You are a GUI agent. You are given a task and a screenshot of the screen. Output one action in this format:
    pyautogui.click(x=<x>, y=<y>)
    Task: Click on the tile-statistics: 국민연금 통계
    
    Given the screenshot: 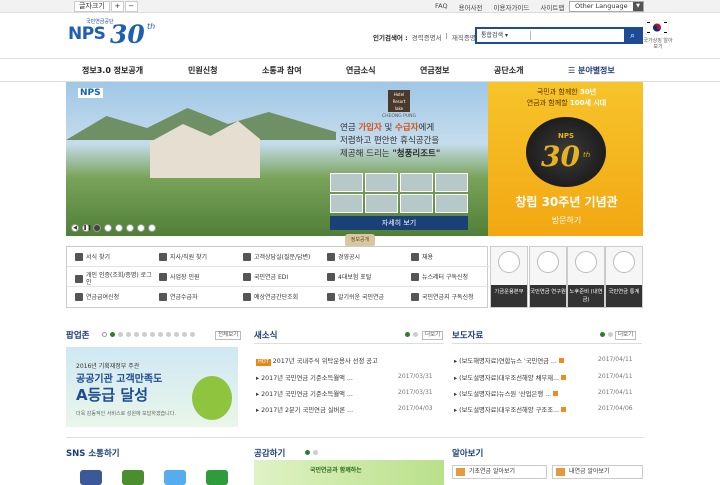 What is the action you would take?
    pyautogui.click(x=624, y=277)
    